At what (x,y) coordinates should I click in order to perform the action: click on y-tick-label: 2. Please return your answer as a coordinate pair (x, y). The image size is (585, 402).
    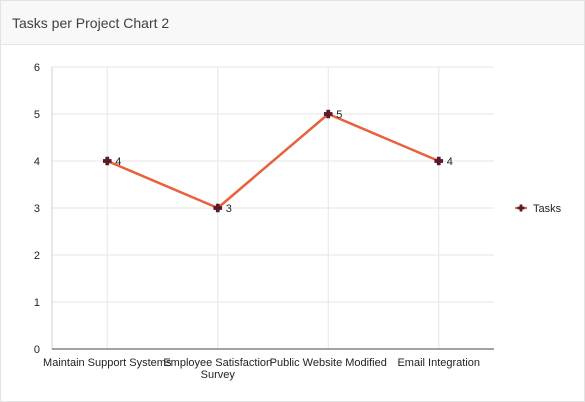
    Looking at the image, I should click on (37, 256).